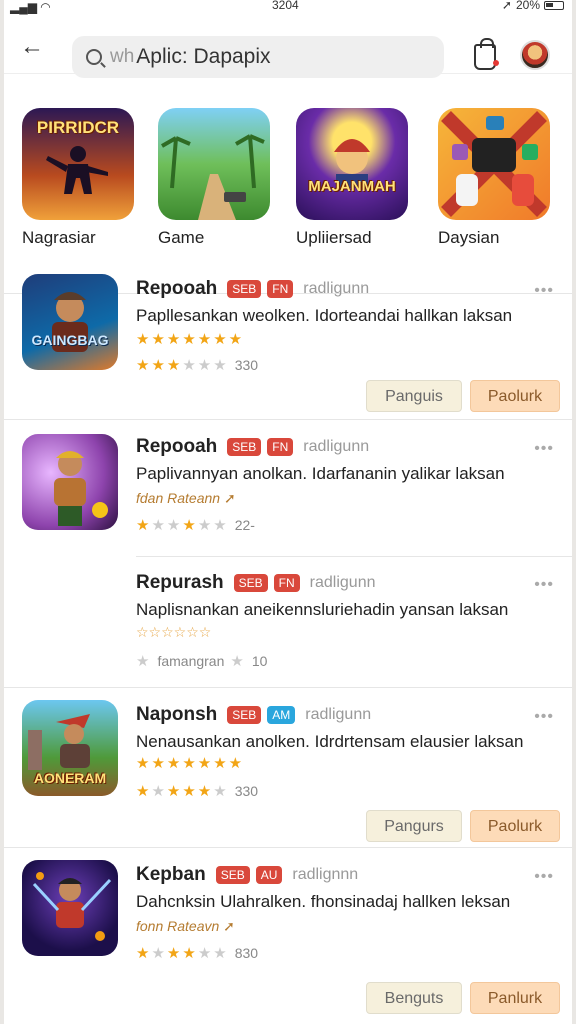 The height and width of the screenshot is (1024, 576). What do you see at coordinates (70, 340) in the screenshot?
I see `icon-logo-text: GAINGBAG` at bounding box center [70, 340].